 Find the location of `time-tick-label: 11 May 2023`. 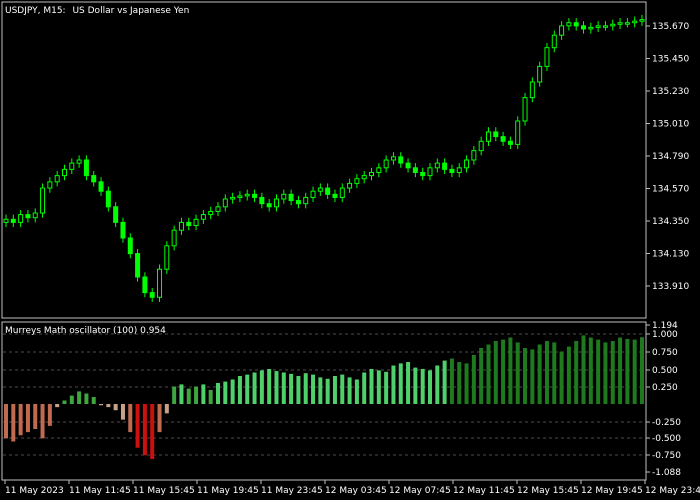

time-tick-label: 11 May 2023 is located at coordinates (34, 491).